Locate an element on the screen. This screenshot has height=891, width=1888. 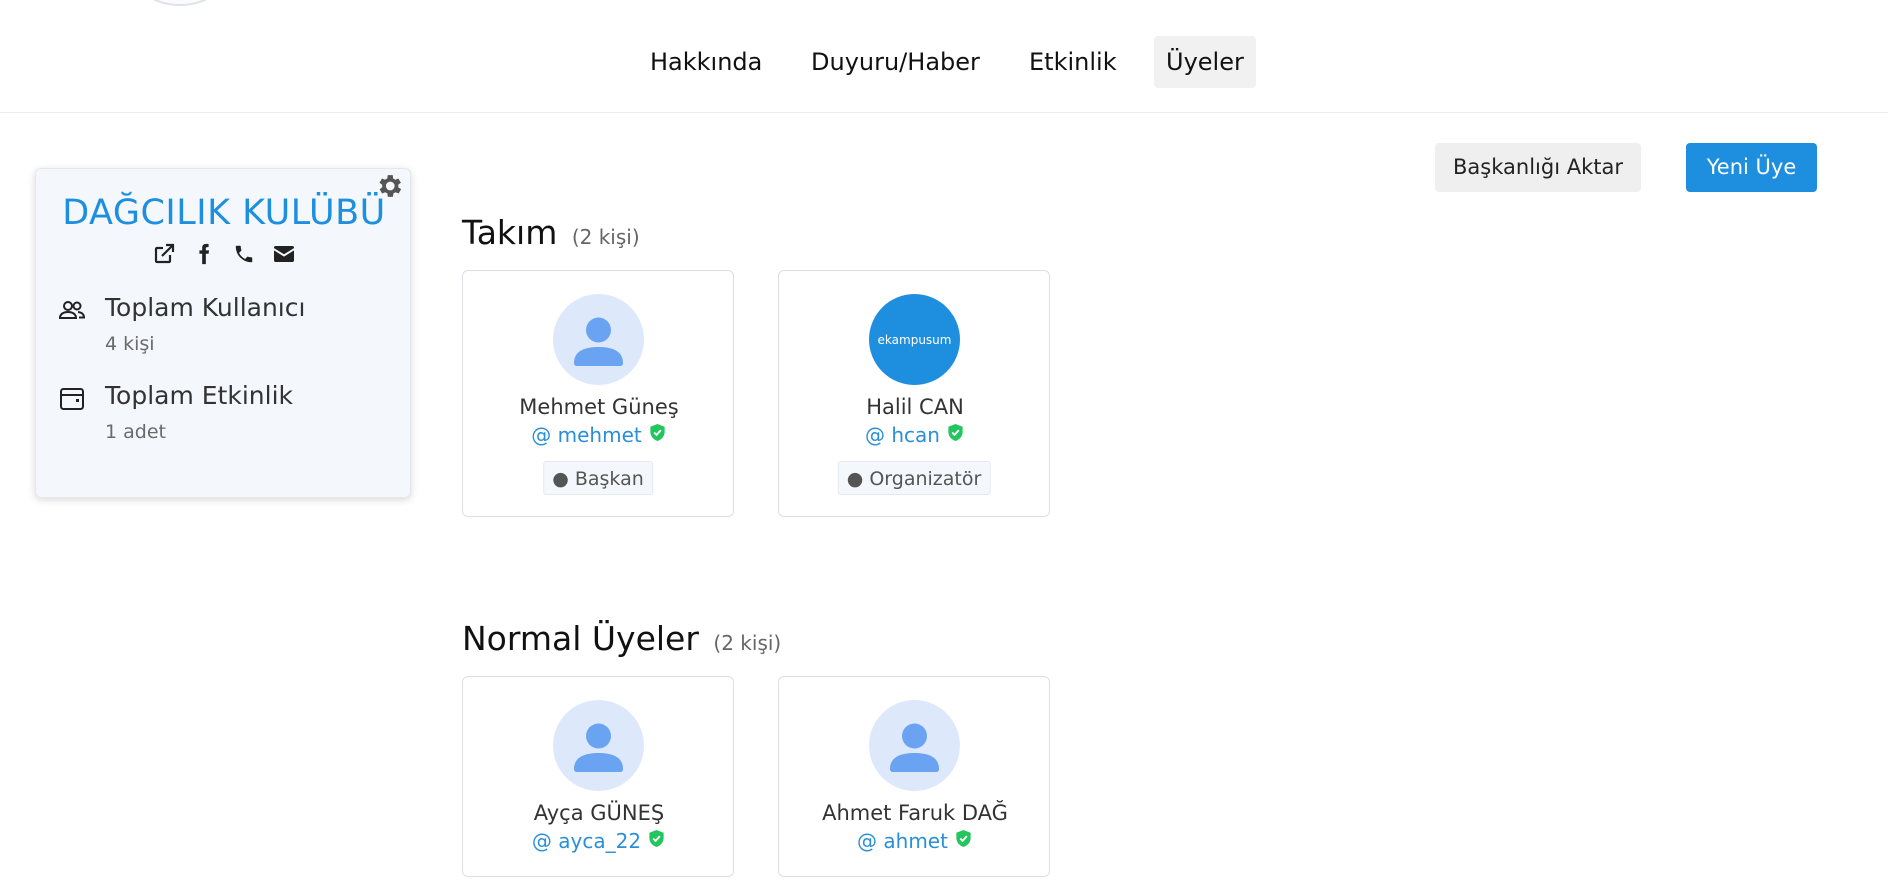
calendar-icon is located at coordinates (72, 399).